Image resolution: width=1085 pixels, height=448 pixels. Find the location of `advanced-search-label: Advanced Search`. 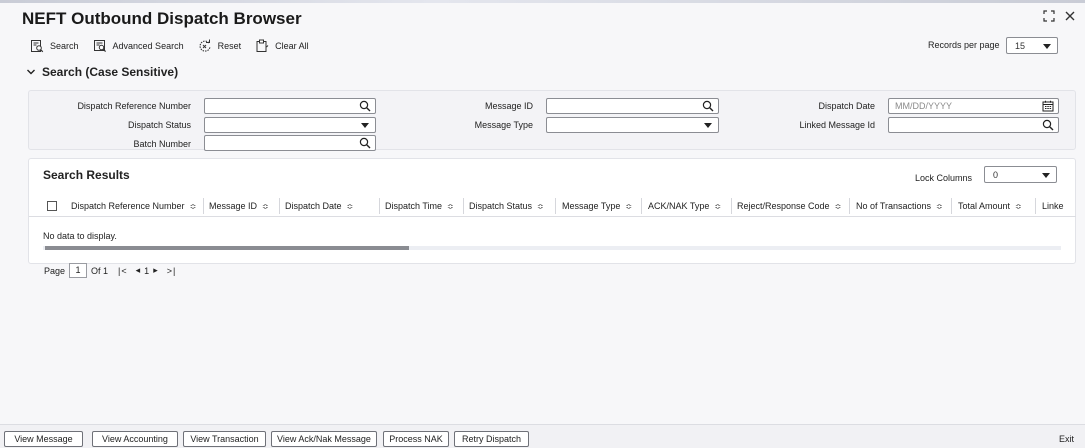

advanced-search-label: Advanced Search is located at coordinates (148, 46).